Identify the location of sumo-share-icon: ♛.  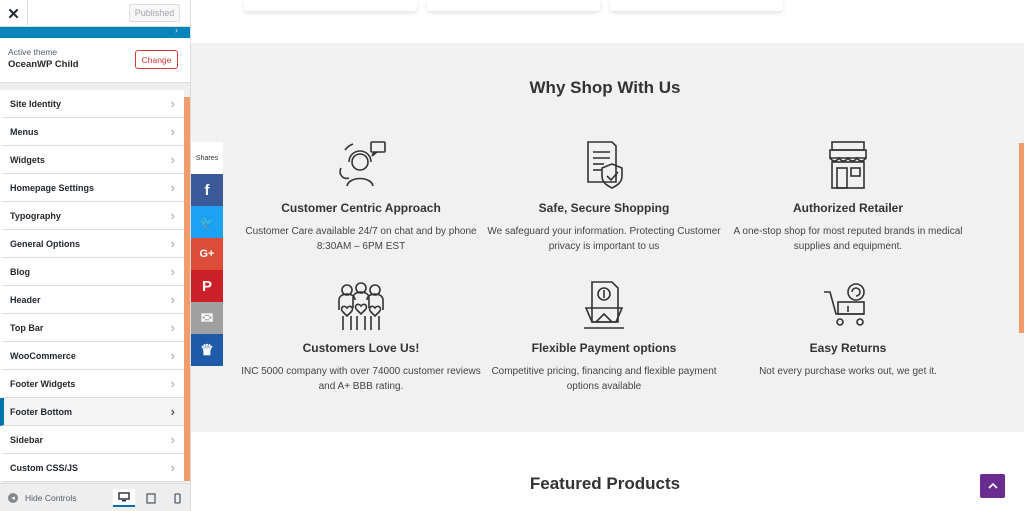
(207, 350).